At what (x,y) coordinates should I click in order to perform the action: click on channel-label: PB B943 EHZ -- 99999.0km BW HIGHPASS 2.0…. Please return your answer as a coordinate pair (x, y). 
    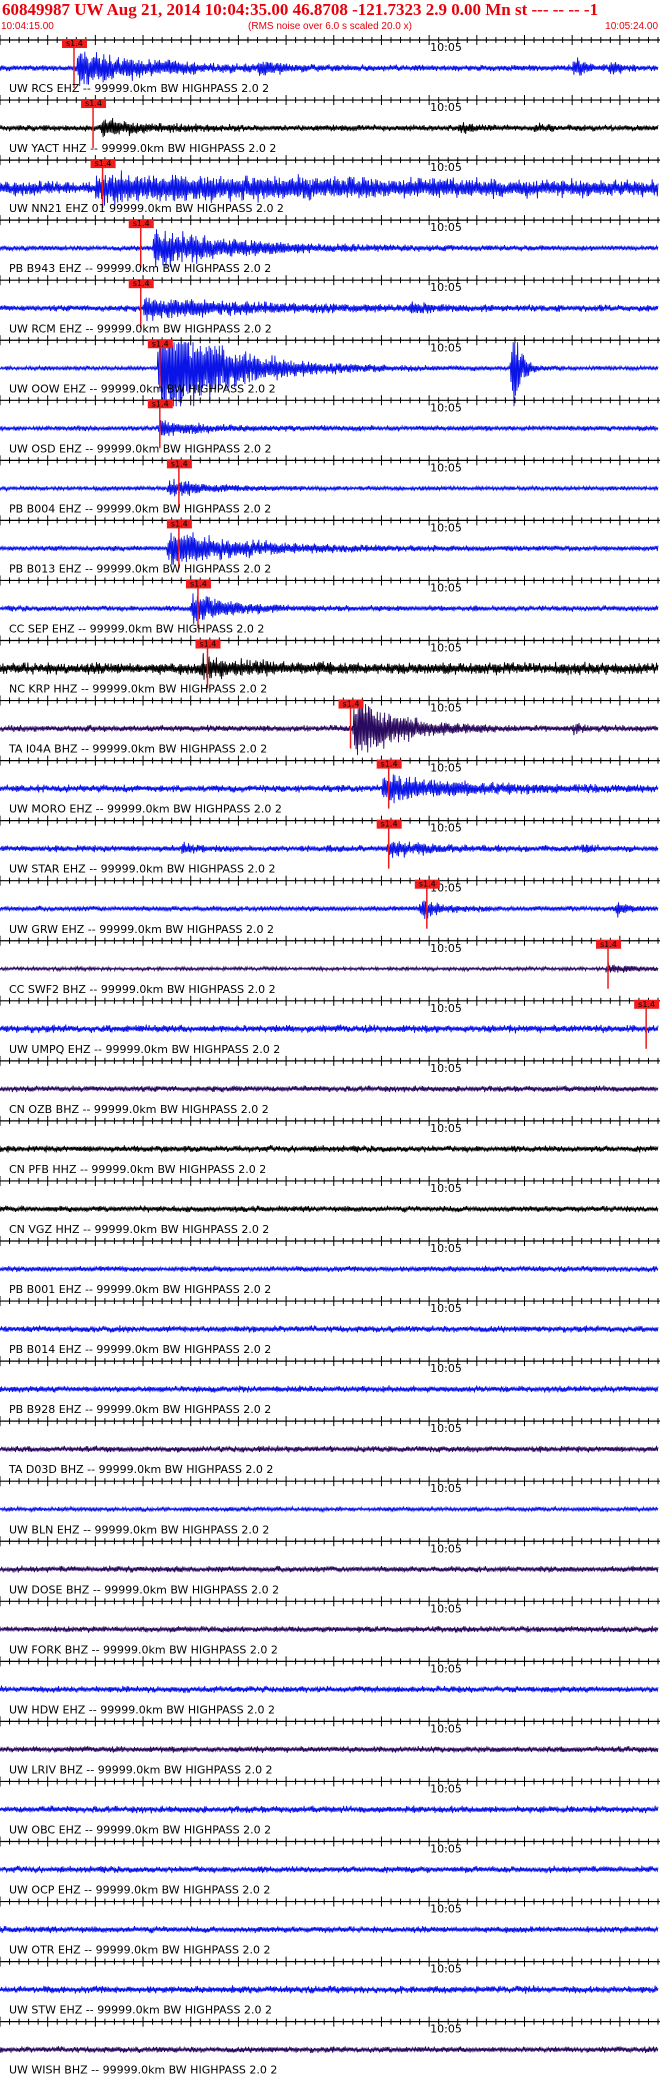
    Looking at the image, I should click on (140, 268).